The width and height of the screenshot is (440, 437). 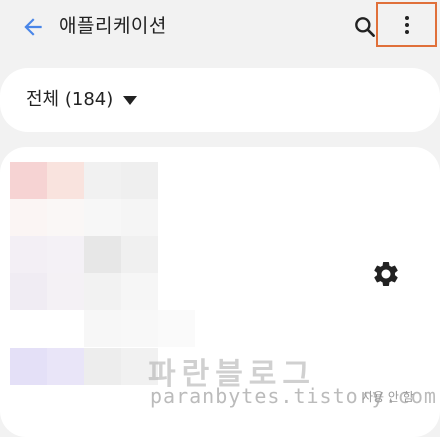 I want to click on more-options-button, so click(x=406, y=24).